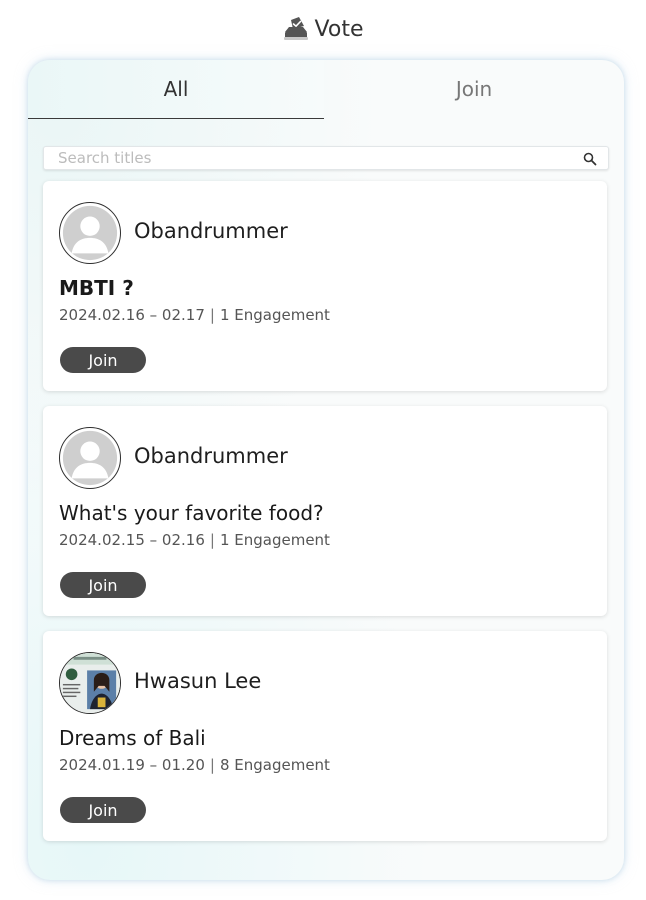 The image size is (646, 900). What do you see at coordinates (224, 765) in the screenshot?
I see `engagement-count: 8` at bounding box center [224, 765].